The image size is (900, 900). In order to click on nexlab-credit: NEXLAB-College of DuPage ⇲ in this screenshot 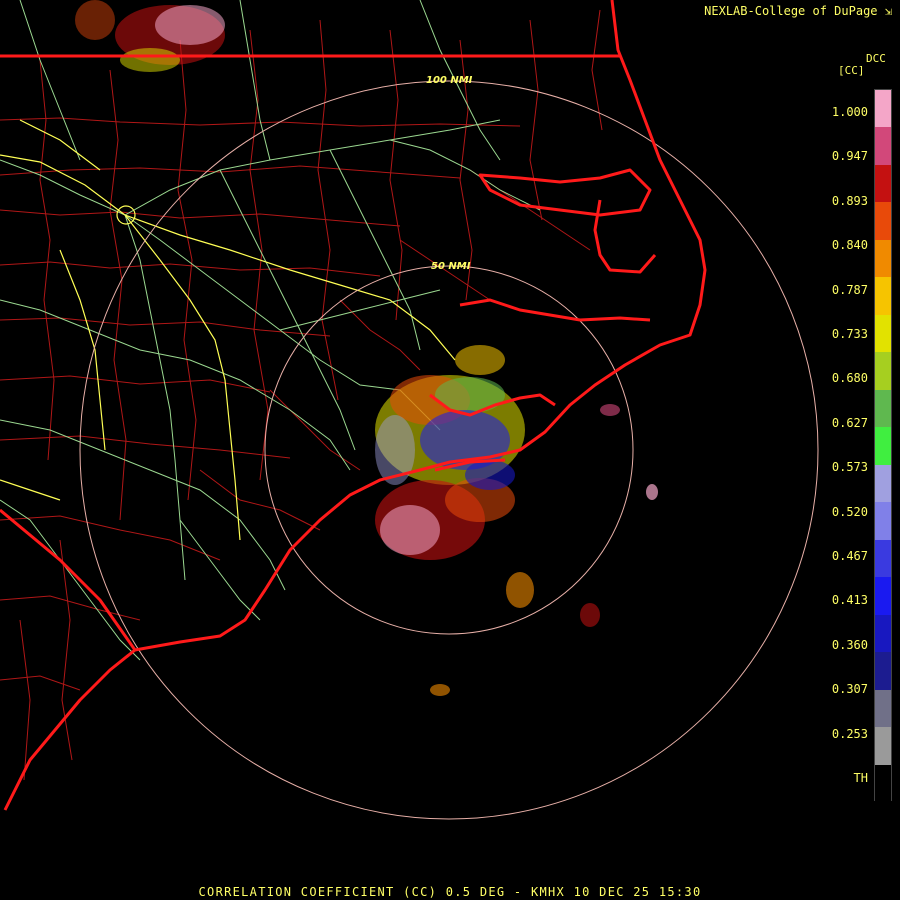, I will do `click(798, 11)`.